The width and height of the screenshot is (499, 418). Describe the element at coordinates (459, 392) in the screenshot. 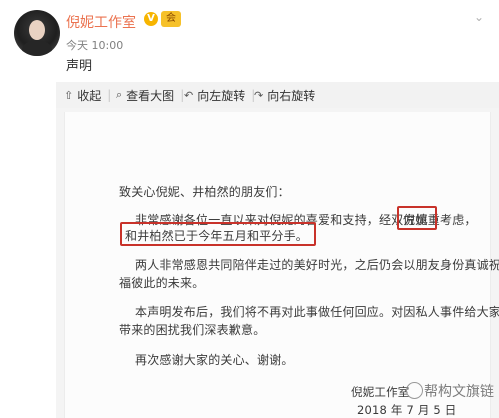

I see `watermark: 帮构文旗链` at that location.